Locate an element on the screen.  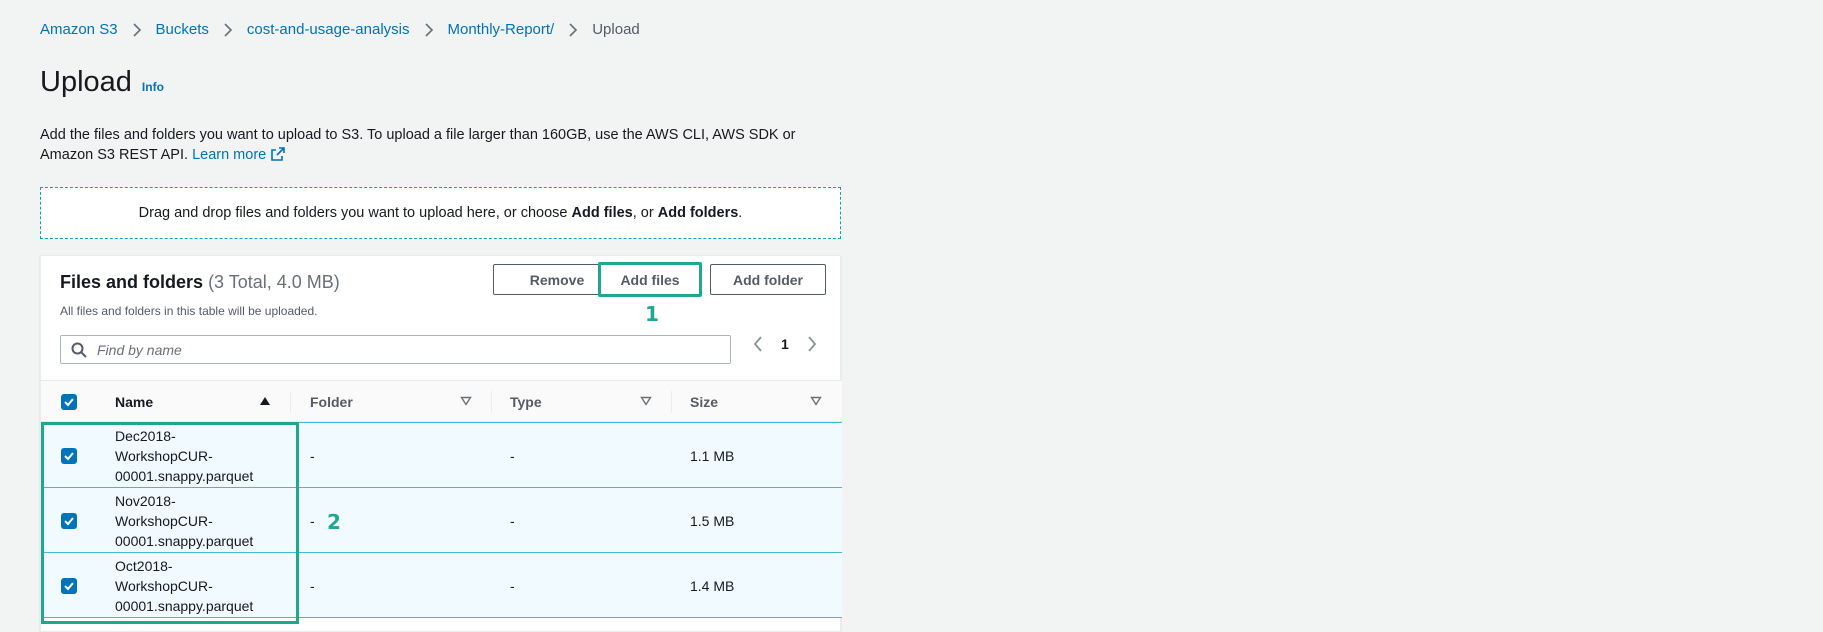
add-folder-button: Add folder is located at coordinates (768, 279).